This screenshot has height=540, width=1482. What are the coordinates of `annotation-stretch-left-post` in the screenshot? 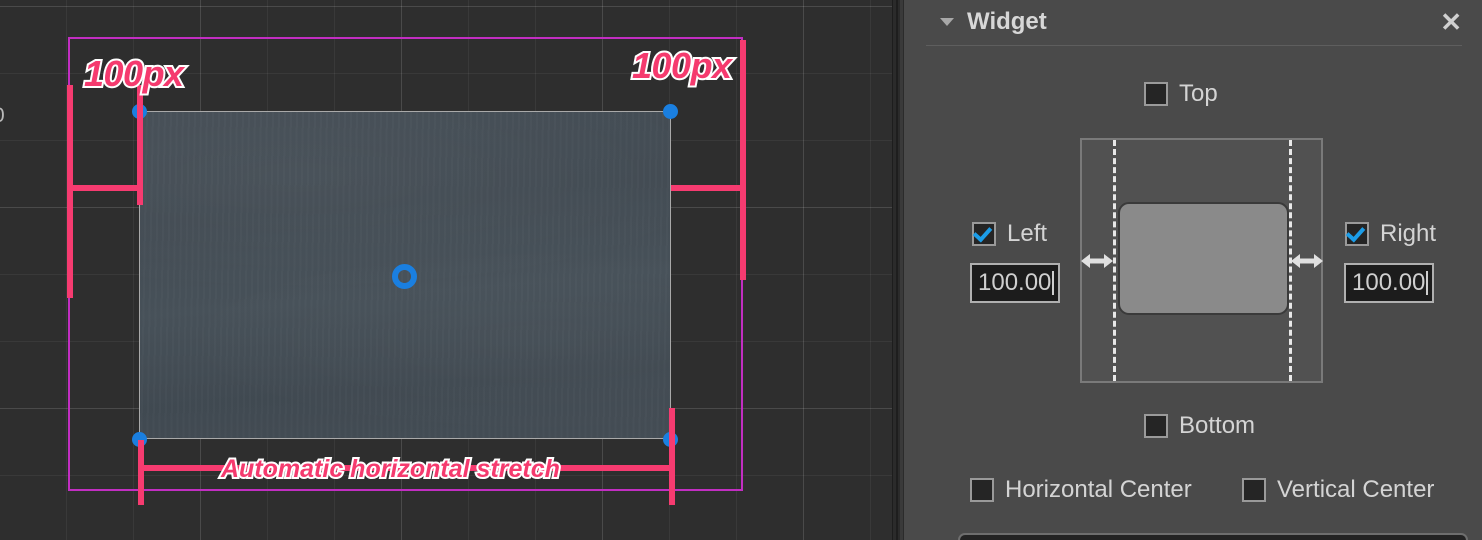 It's located at (141, 472).